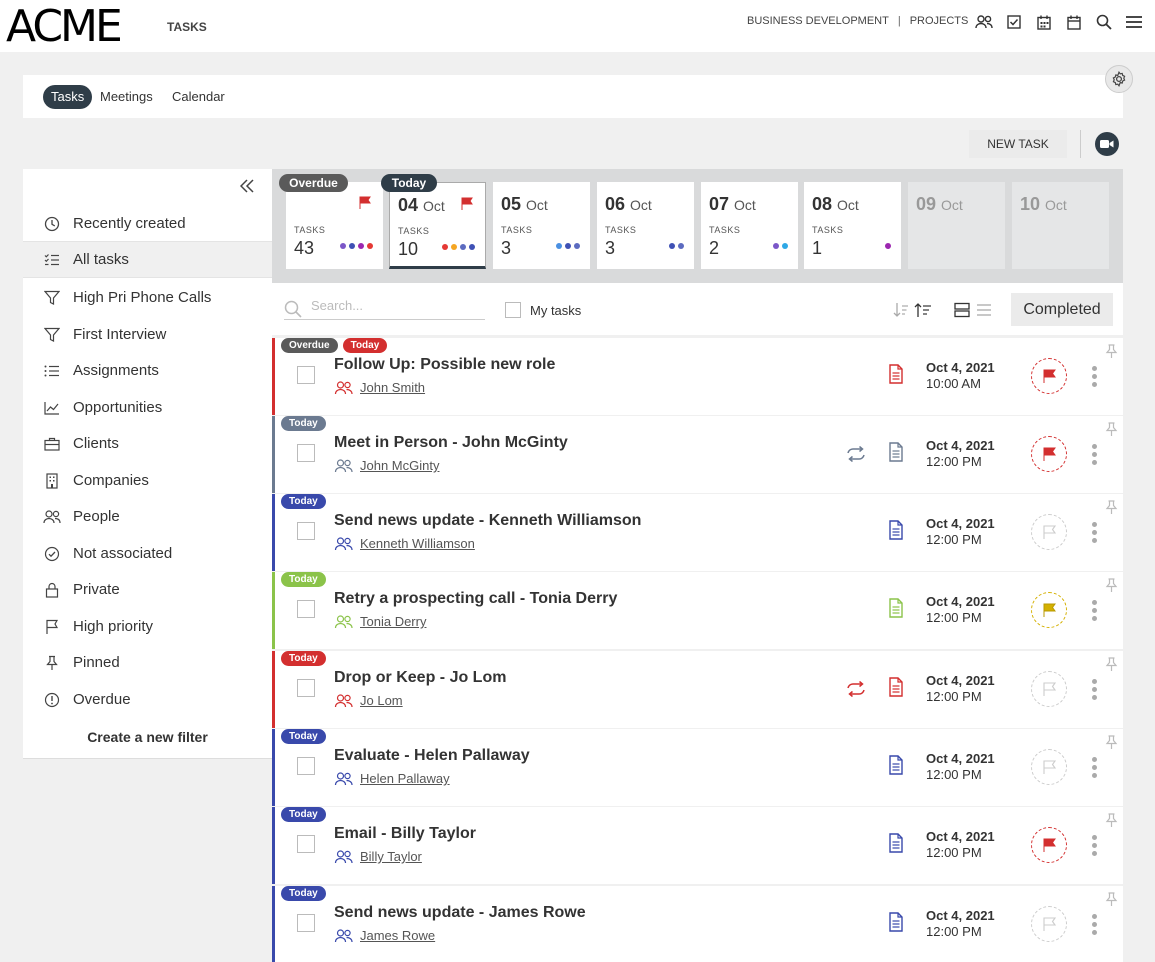 This screenshot has width=1155, height=962. What do you see at coordinates (939, 21) in the screenshot?
I see `nav-projects: PROJECTS` at bounding box center [939, 21].